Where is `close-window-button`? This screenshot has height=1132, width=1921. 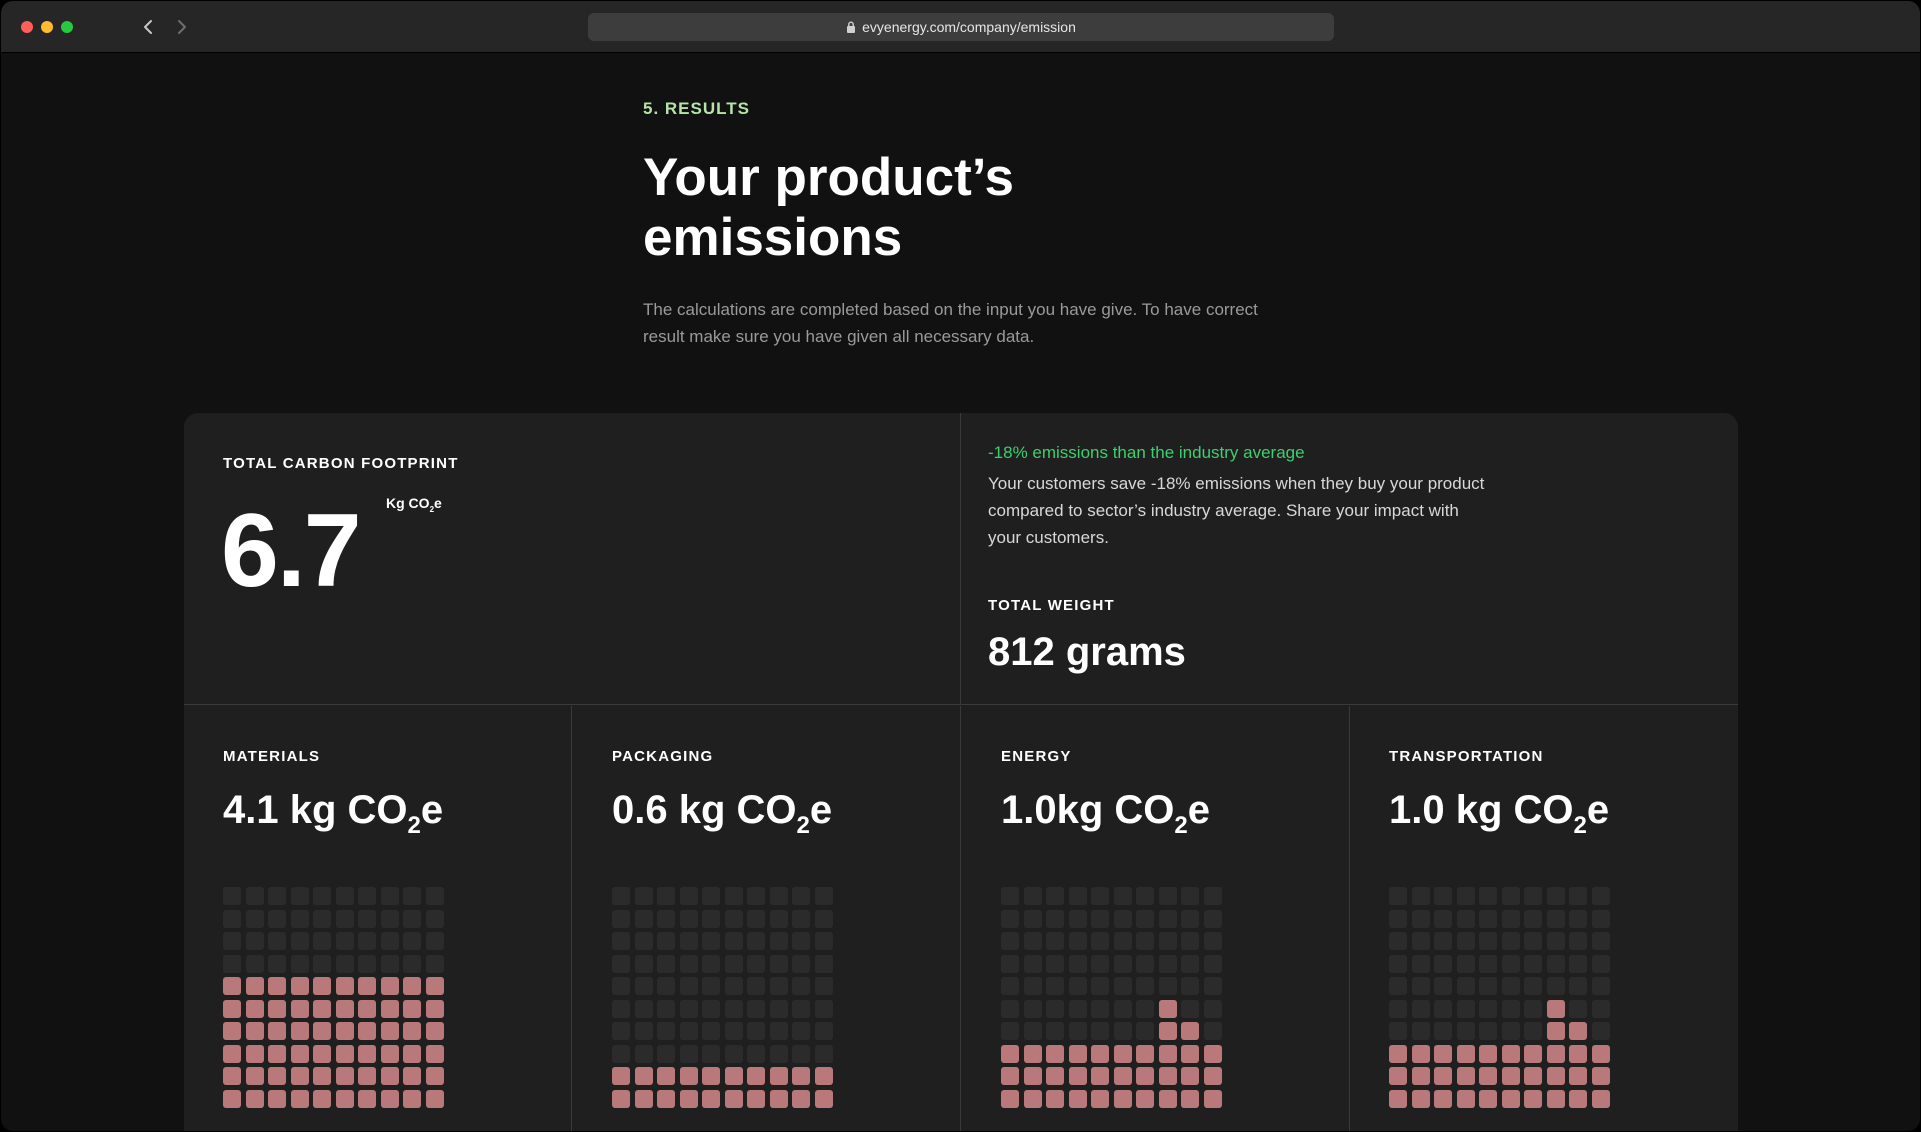 close-window-button is located at coordinates (27, 27).